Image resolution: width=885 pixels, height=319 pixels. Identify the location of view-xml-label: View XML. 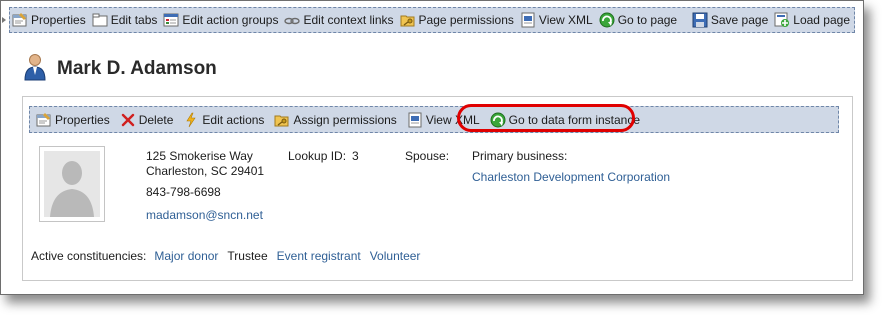
(565, 20).